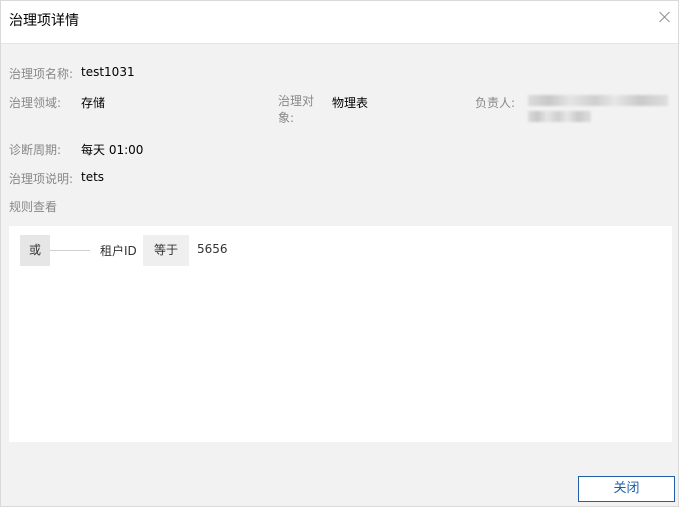 This screenshot has width=679, height=507. I want to click on rules-section-label: 规则查看, so click(33, 207).